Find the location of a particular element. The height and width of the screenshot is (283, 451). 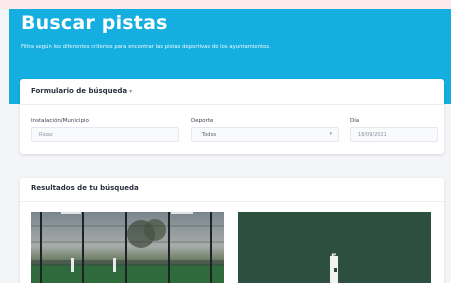

sport-select-value: Todos is located at coordinates (209, 135).